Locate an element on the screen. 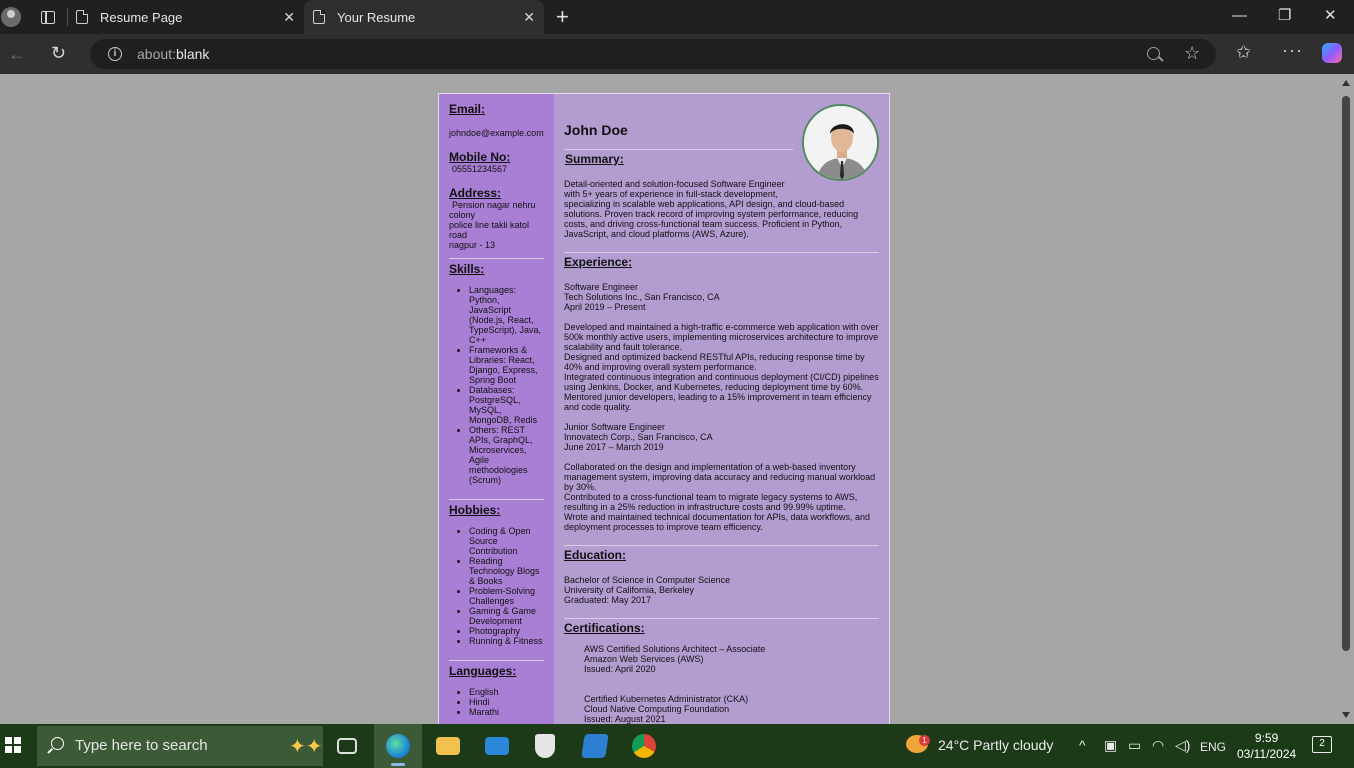 The height and width of the screenshot is (768, 1354). zoom-out-icon is located at coordinates (1153, 53).